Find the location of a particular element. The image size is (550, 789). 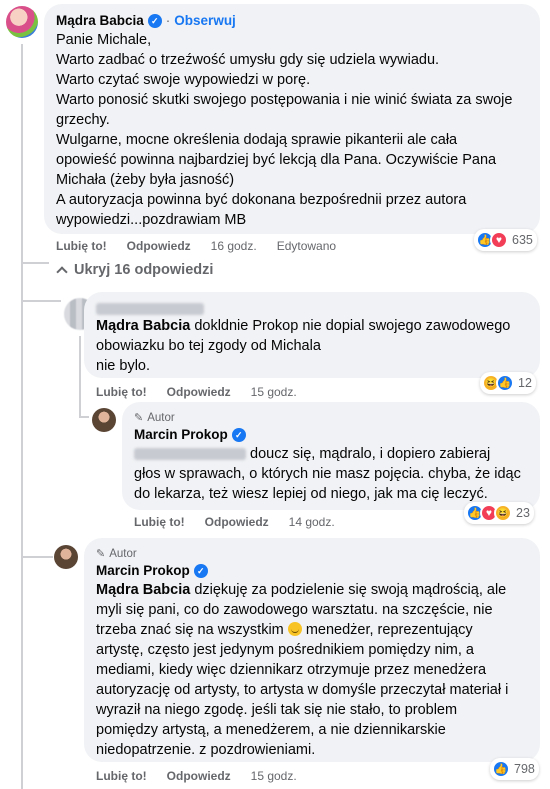

reaction-count: 23 is located at coordinates (523, 513).